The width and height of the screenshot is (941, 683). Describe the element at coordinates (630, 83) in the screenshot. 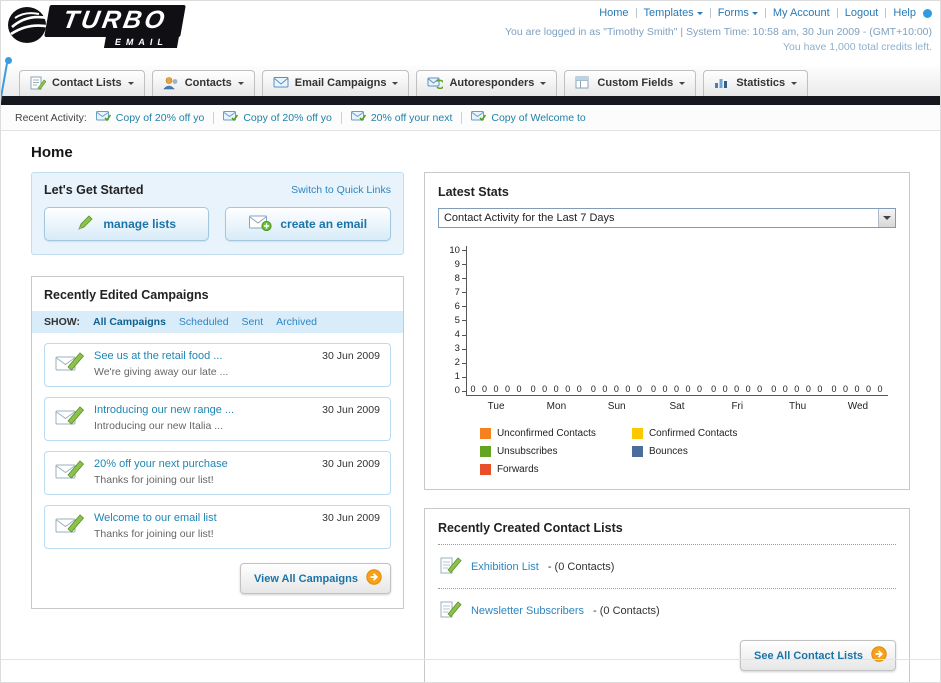

I see `tab-custom-fields: Custom Fields` at that location.